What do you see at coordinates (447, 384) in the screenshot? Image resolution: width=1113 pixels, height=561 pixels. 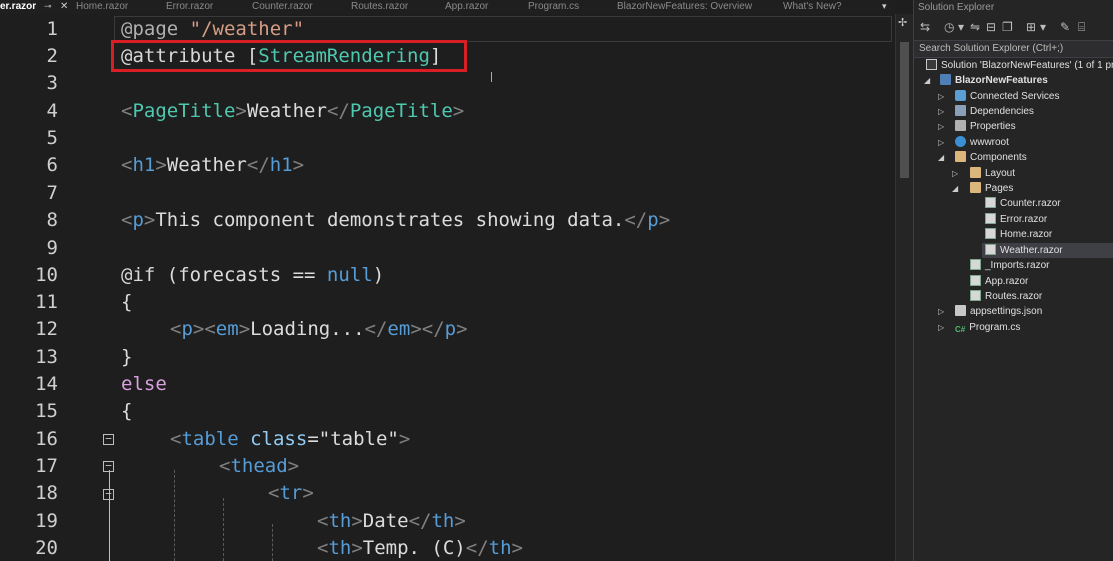 I see `code-line: 14 else` at bounding box center [447, 384].